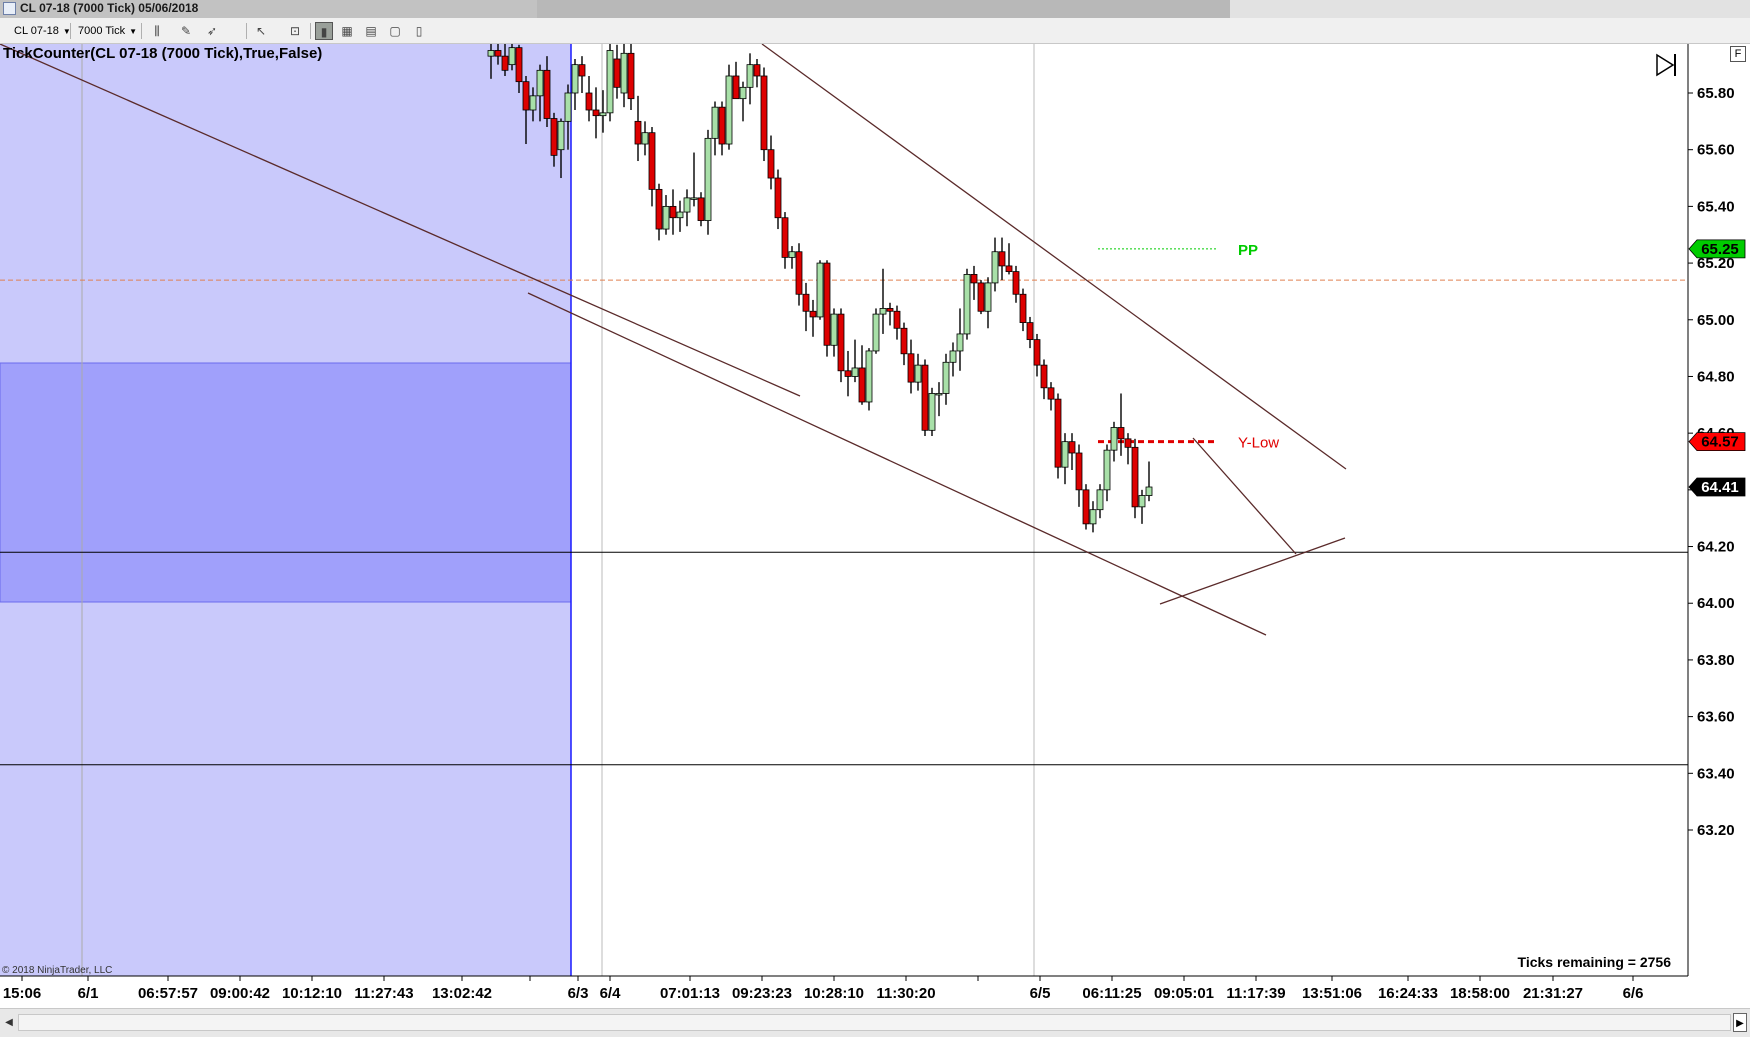 The height and width of the screenshot is (1037, 1750). I want to click on y-tick-label: 64.20, so click(1716, 547).